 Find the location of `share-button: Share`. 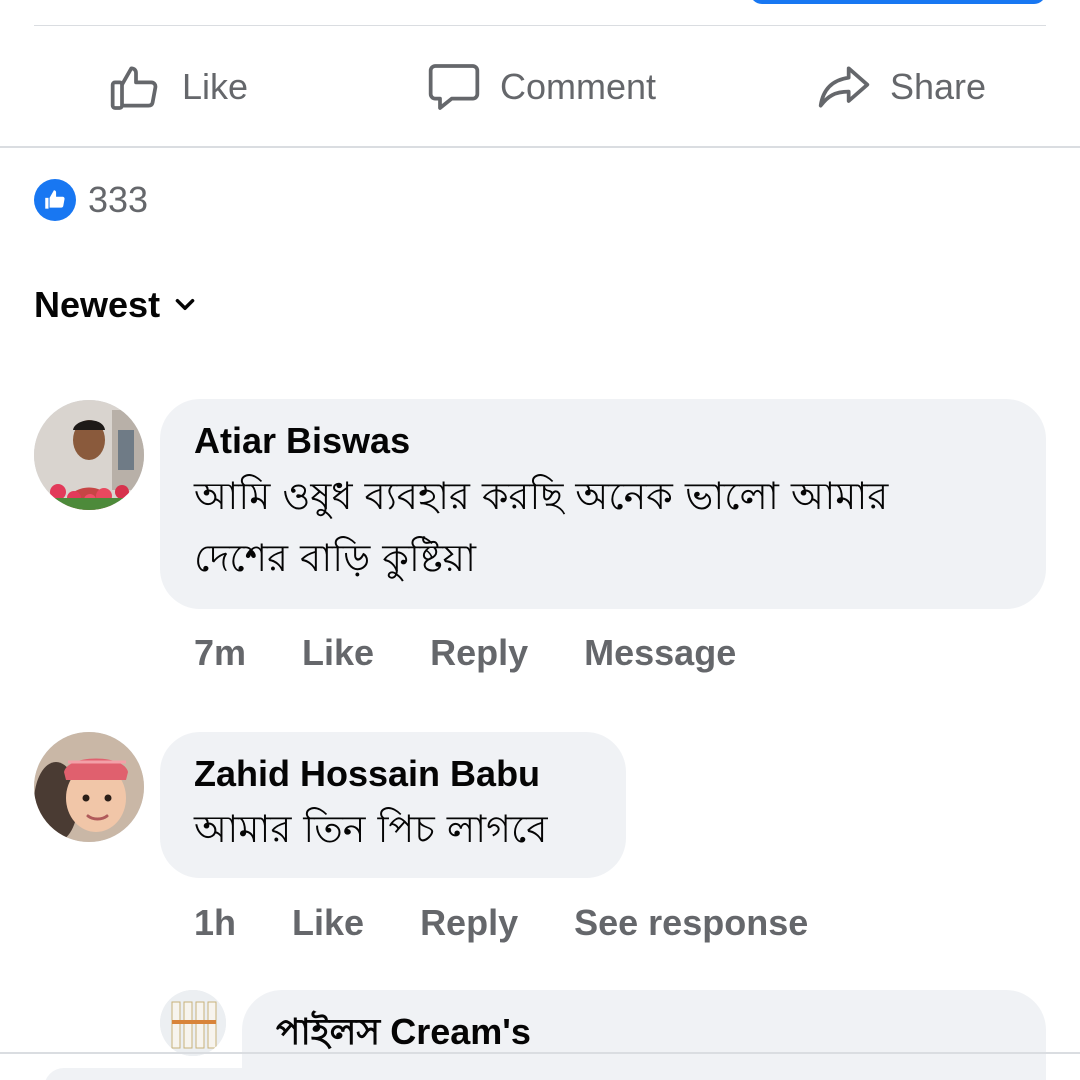

share-button: Share is located at coordinates (901, 87).